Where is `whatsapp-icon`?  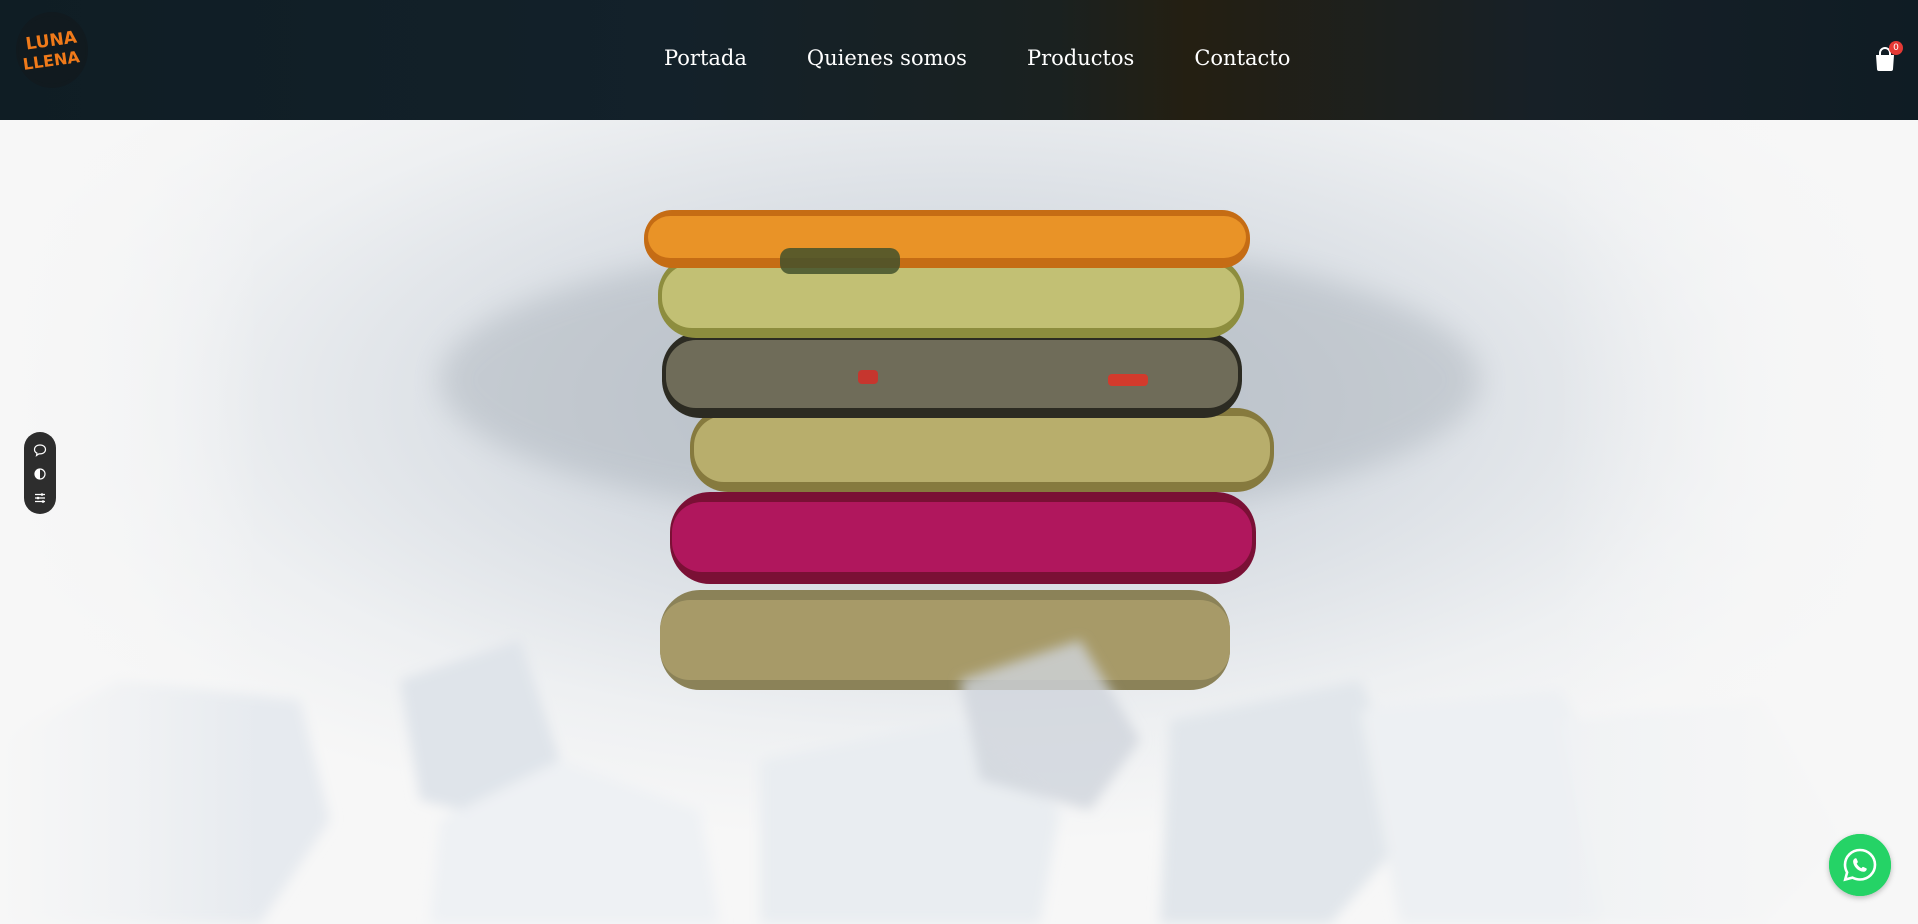
whatsapp-icon is located at coordinates (1860, 865).